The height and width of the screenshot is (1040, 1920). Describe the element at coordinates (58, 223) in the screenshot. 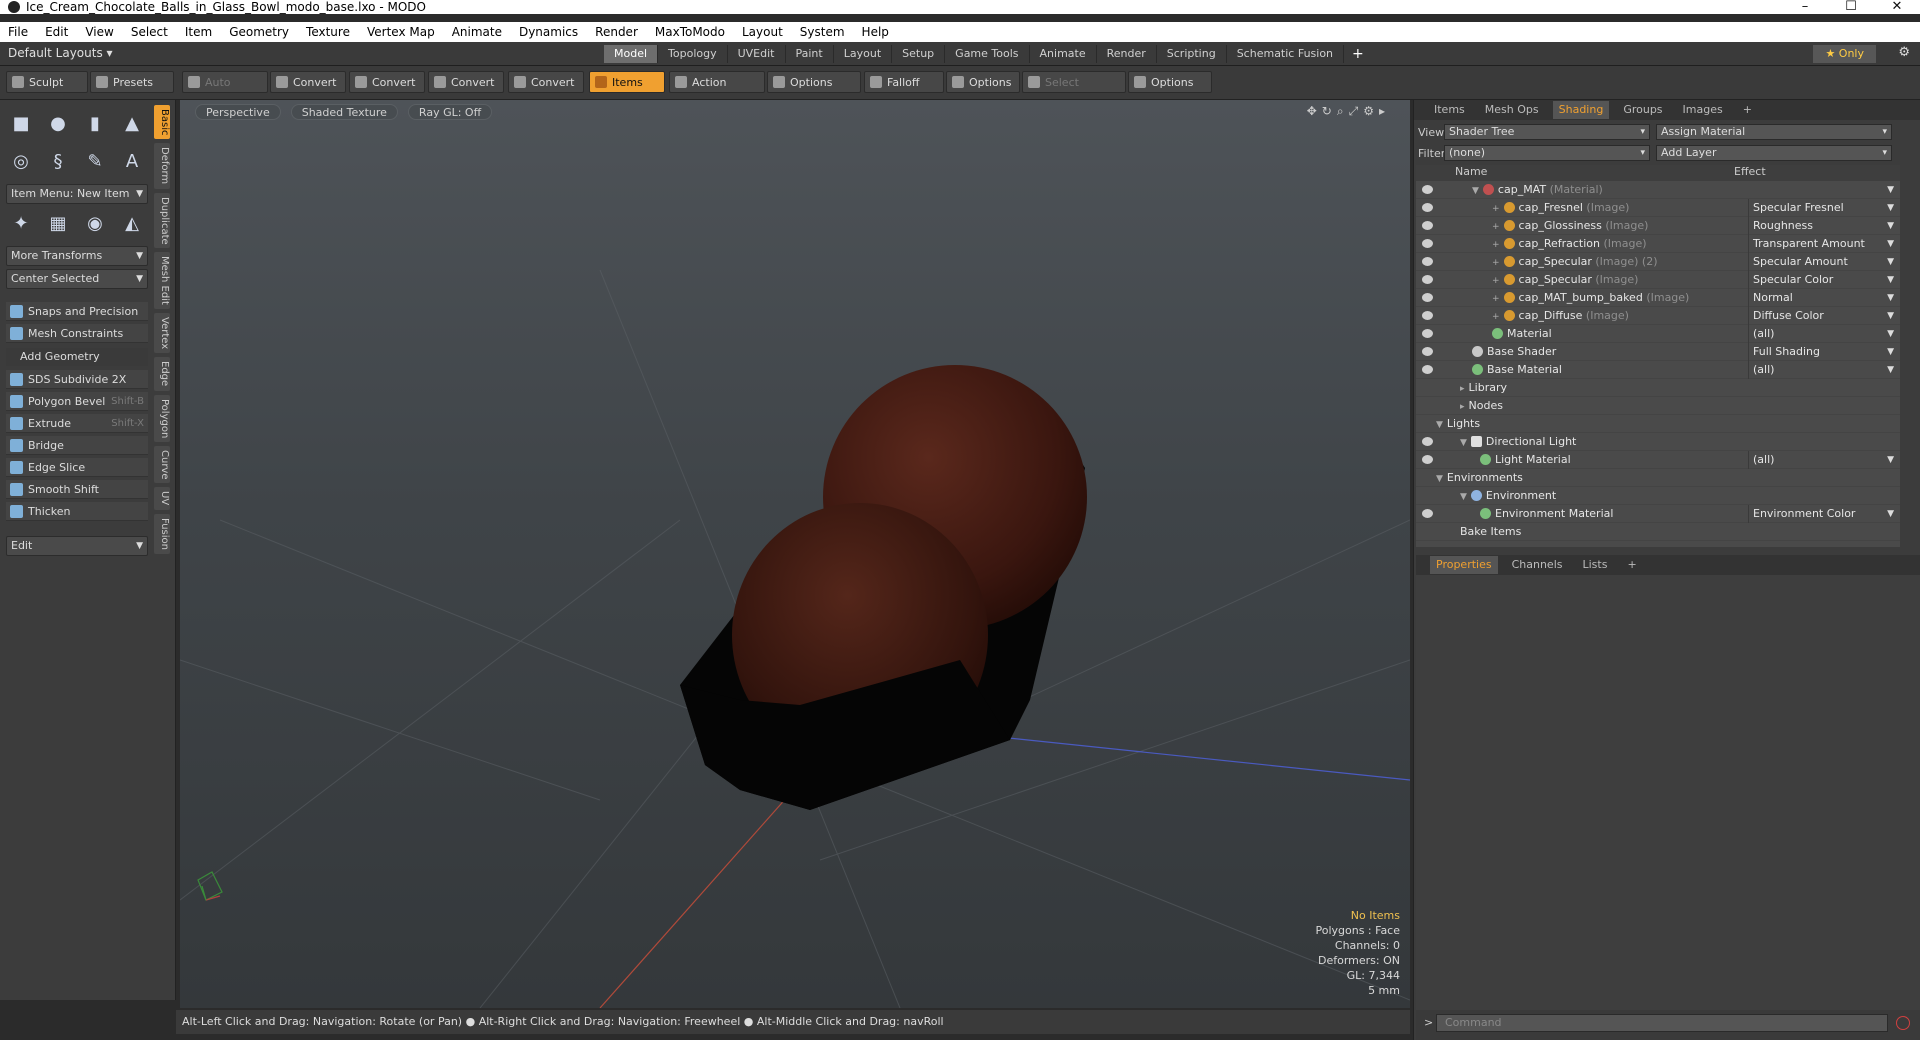

I see `grid-icon: ▦` at that location.